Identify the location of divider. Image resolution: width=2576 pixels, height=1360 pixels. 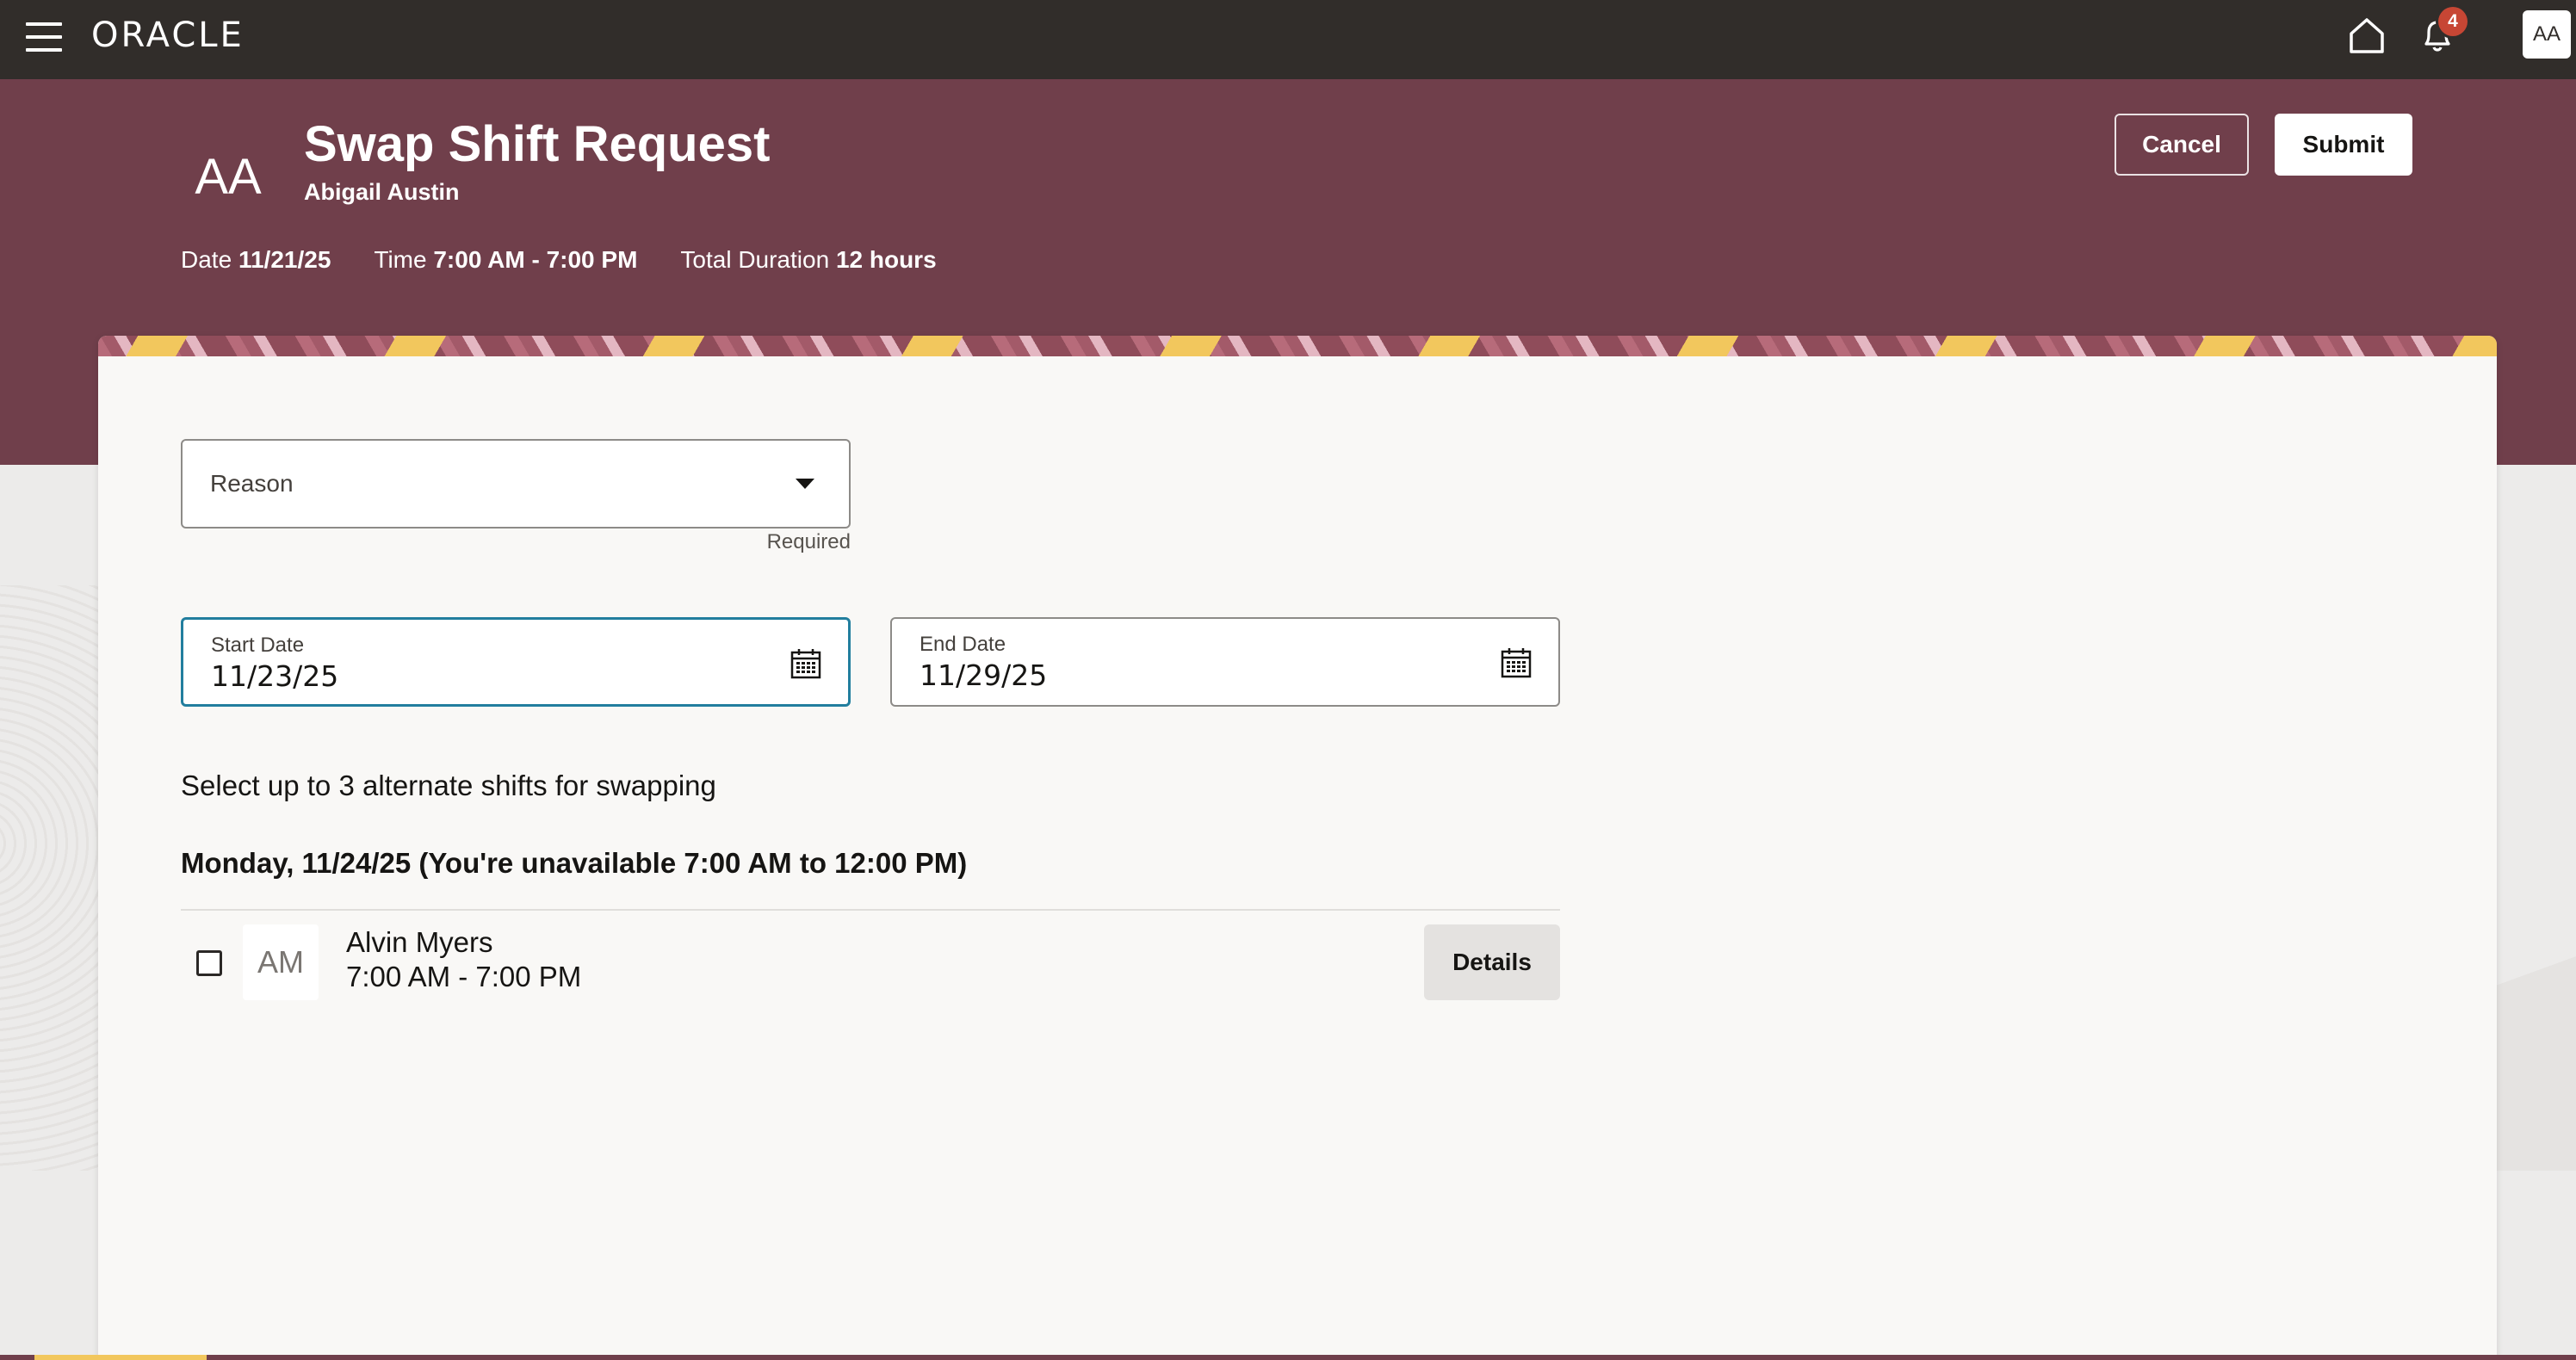
(870, 910).